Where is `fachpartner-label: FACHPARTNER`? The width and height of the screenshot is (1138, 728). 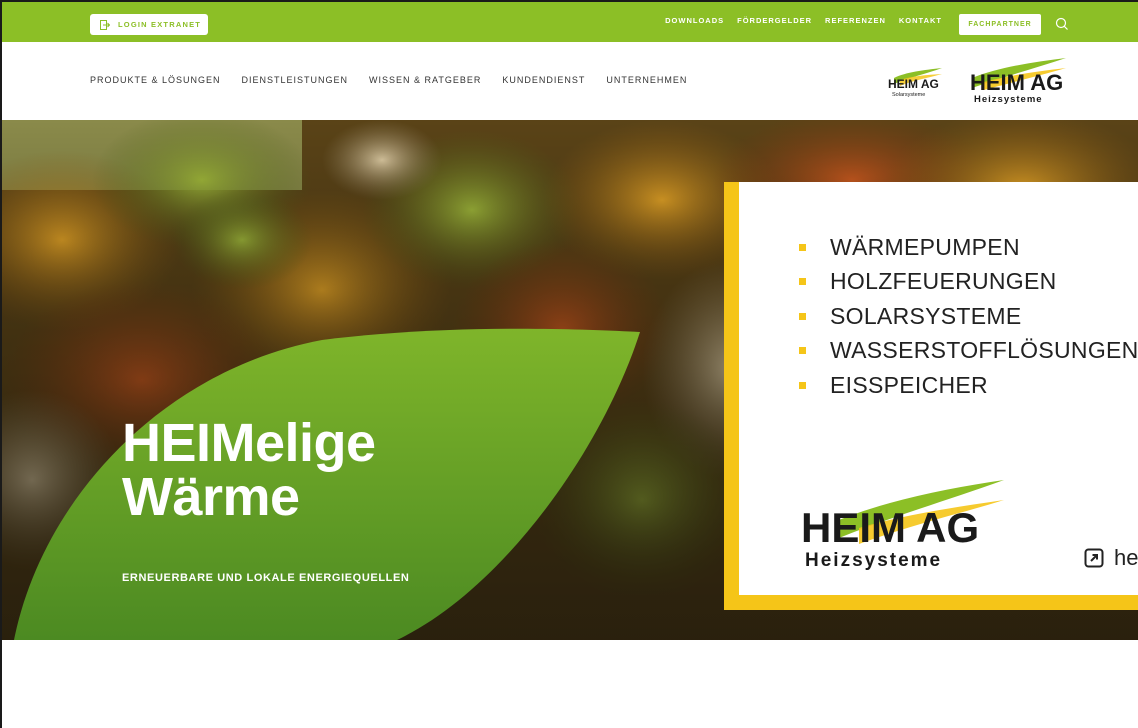 fachpartner-label: FACHPARTNER is located at coordinates (1000, 24).